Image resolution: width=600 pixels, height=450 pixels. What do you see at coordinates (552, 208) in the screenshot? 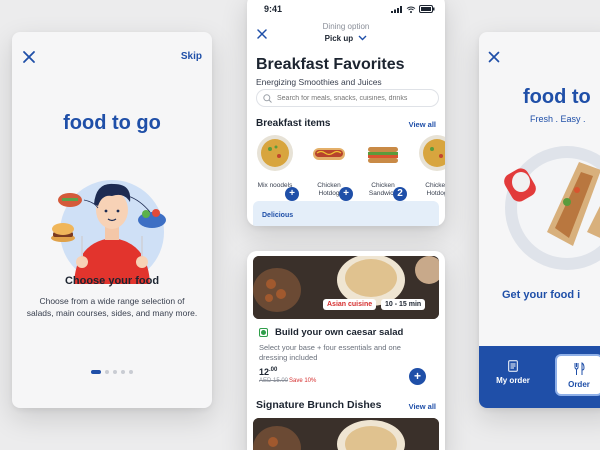
I see `wrap-plate-image` at bounding box center [552, 208].